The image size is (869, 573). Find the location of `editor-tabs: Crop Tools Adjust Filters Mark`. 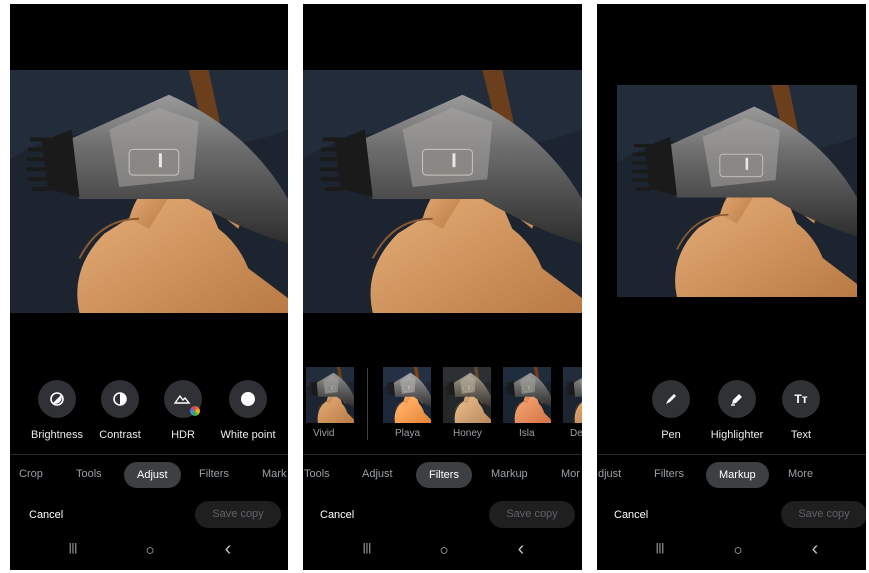

editor-tabs: Crop Tools Adjust Filters Mark is located at coordinates (149, 479).